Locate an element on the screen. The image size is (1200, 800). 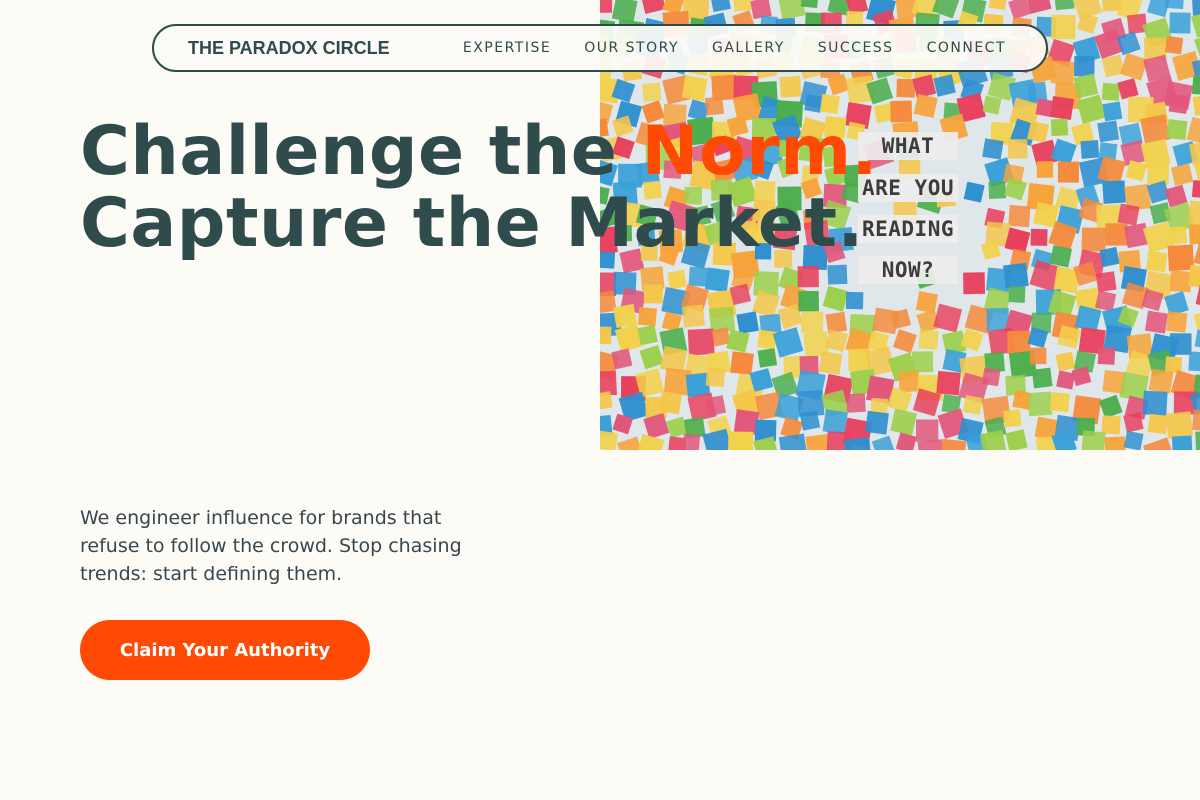
brand-logo: THE PARADOX CIRCLE is located at coordinates (289, 48).